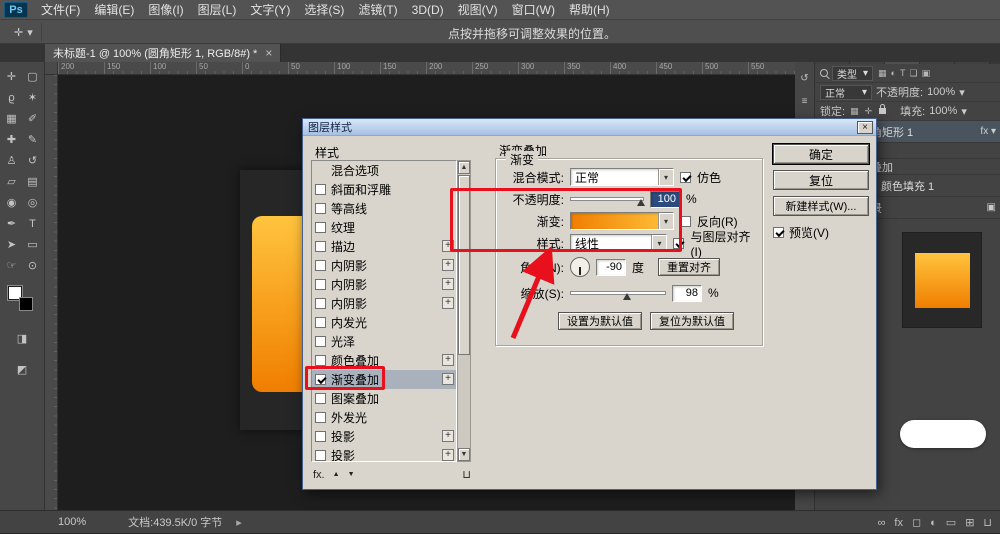 The height and width of the screenshot is (534, 1000). What do you see at coordinates (805, 101) in the screenshot?
I see `properties-panel-icon: ≡` at bounding box center [805, 101].